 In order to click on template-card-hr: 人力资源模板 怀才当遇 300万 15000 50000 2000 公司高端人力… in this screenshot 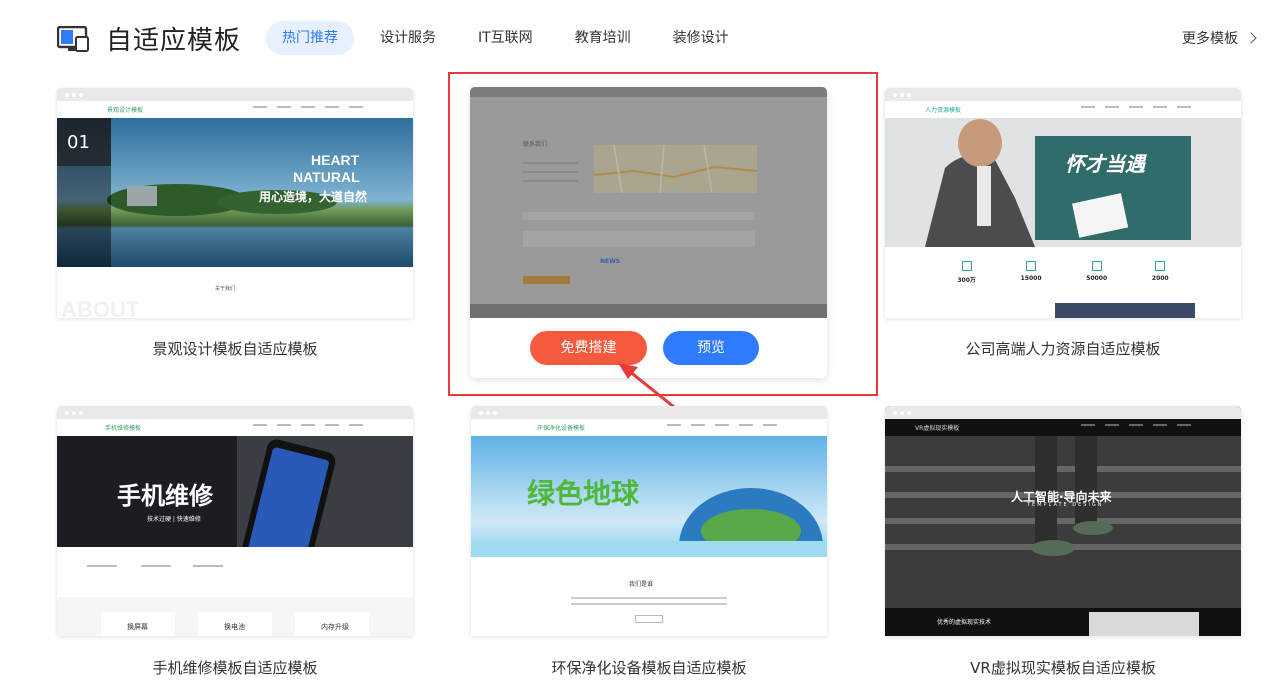, I will do `click(1063, 223)`.